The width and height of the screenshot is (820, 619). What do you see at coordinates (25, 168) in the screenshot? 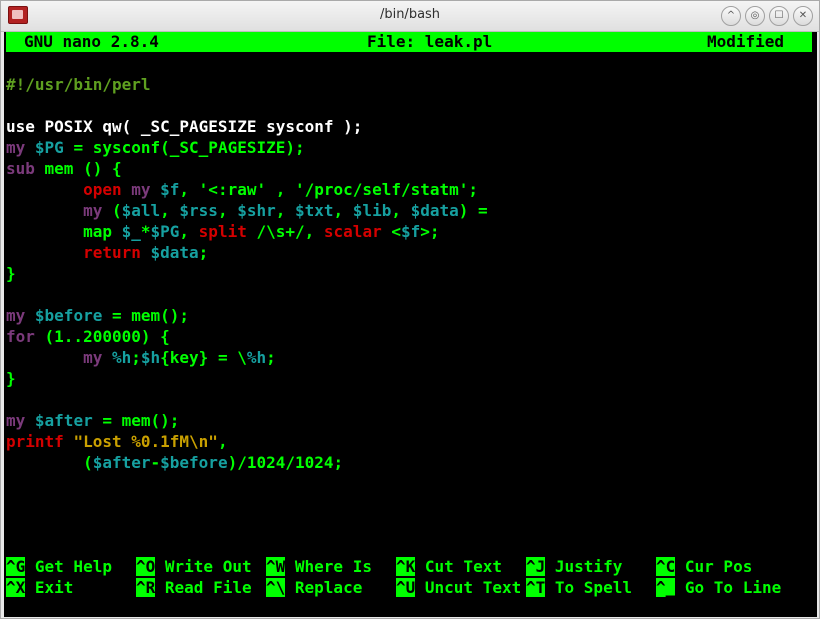
I see `code-token: sub` at bounding box center [25, 168].